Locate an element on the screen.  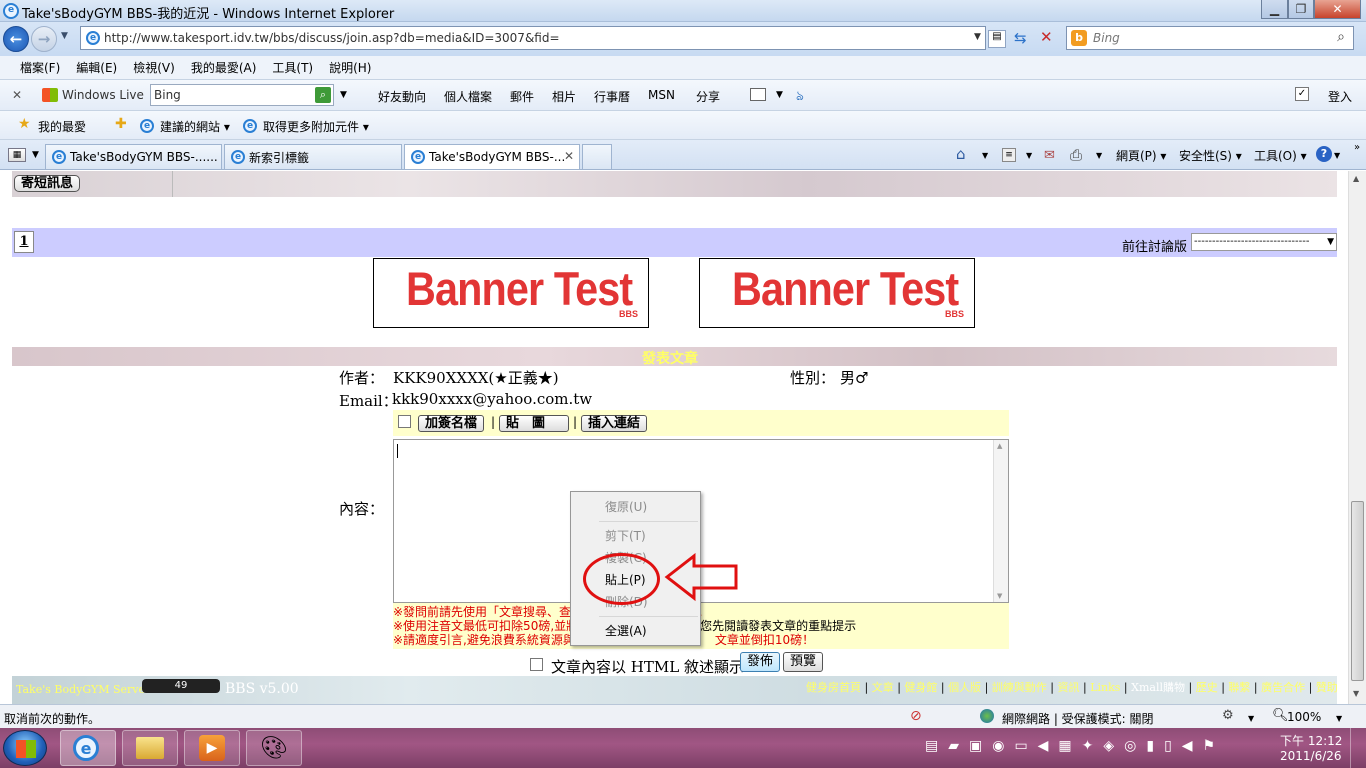
mail-icon: ✉ is located at coordinates (1049, 155).